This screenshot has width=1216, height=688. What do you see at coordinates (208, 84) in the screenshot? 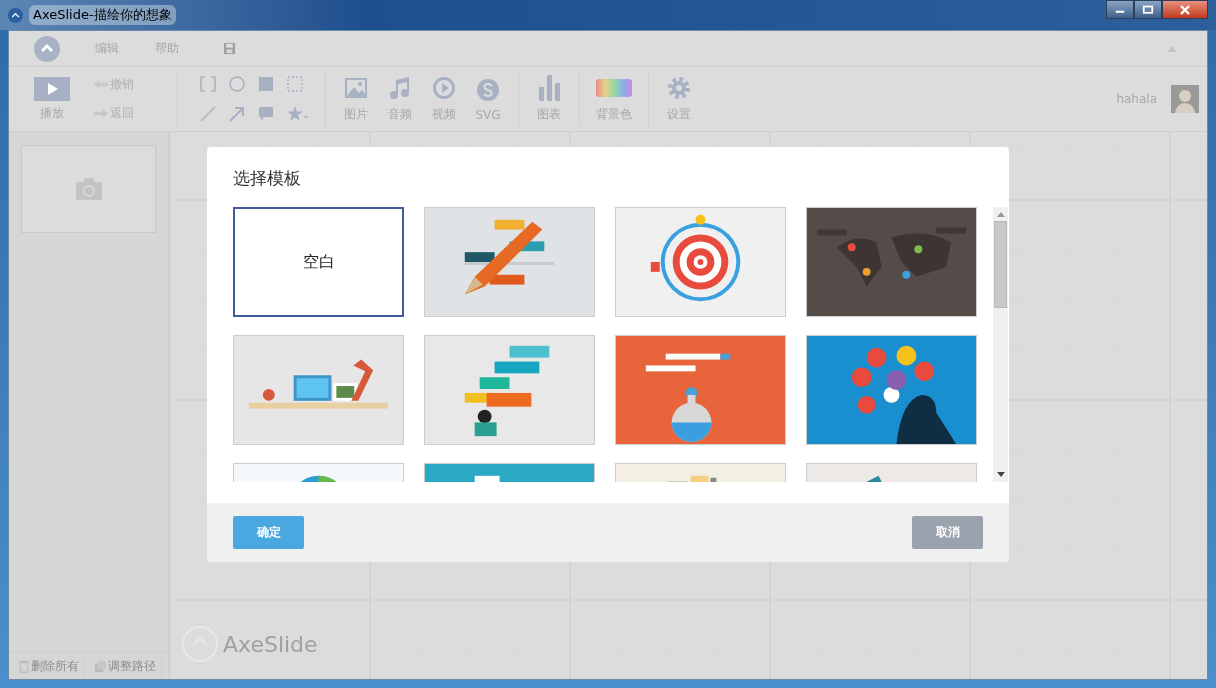
I see `bracket-frame-icon` at bounding box center [208, 84].